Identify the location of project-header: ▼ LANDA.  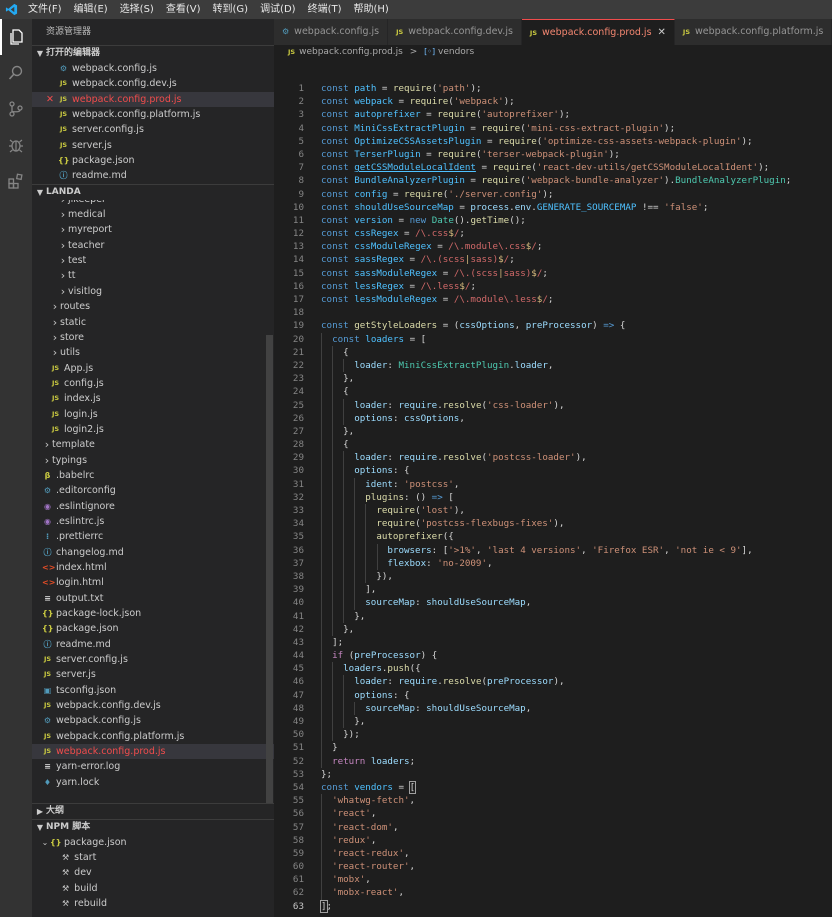
(153, 191).